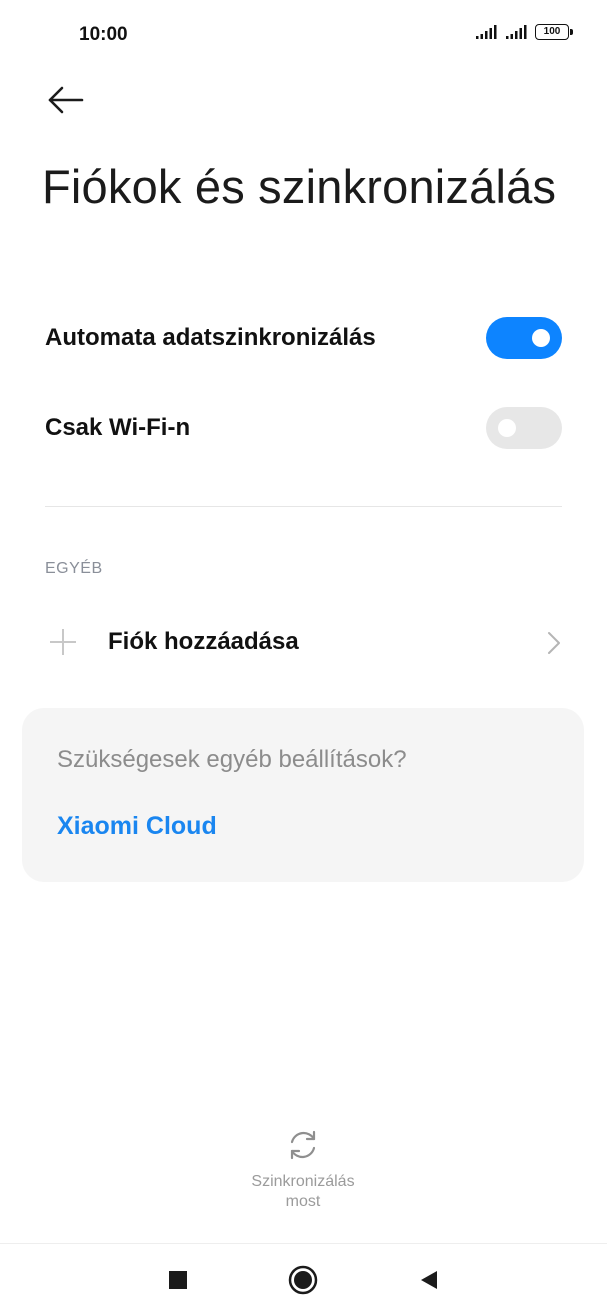 The height and width of the screenshot is (1316, 607). What do you see at coordinates (429, 1280) in the screenshot?
I see `back-triangle-icon` at bounding box center [429, 1280].